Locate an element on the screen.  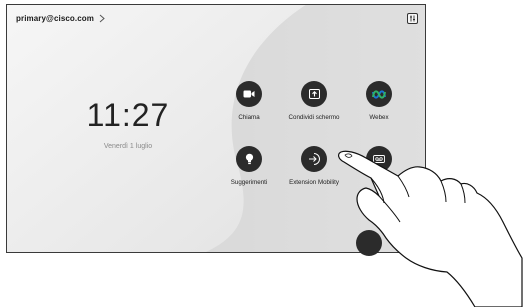
extension-mobility-label: Extension Mobility is located at coordinates (314, 182).